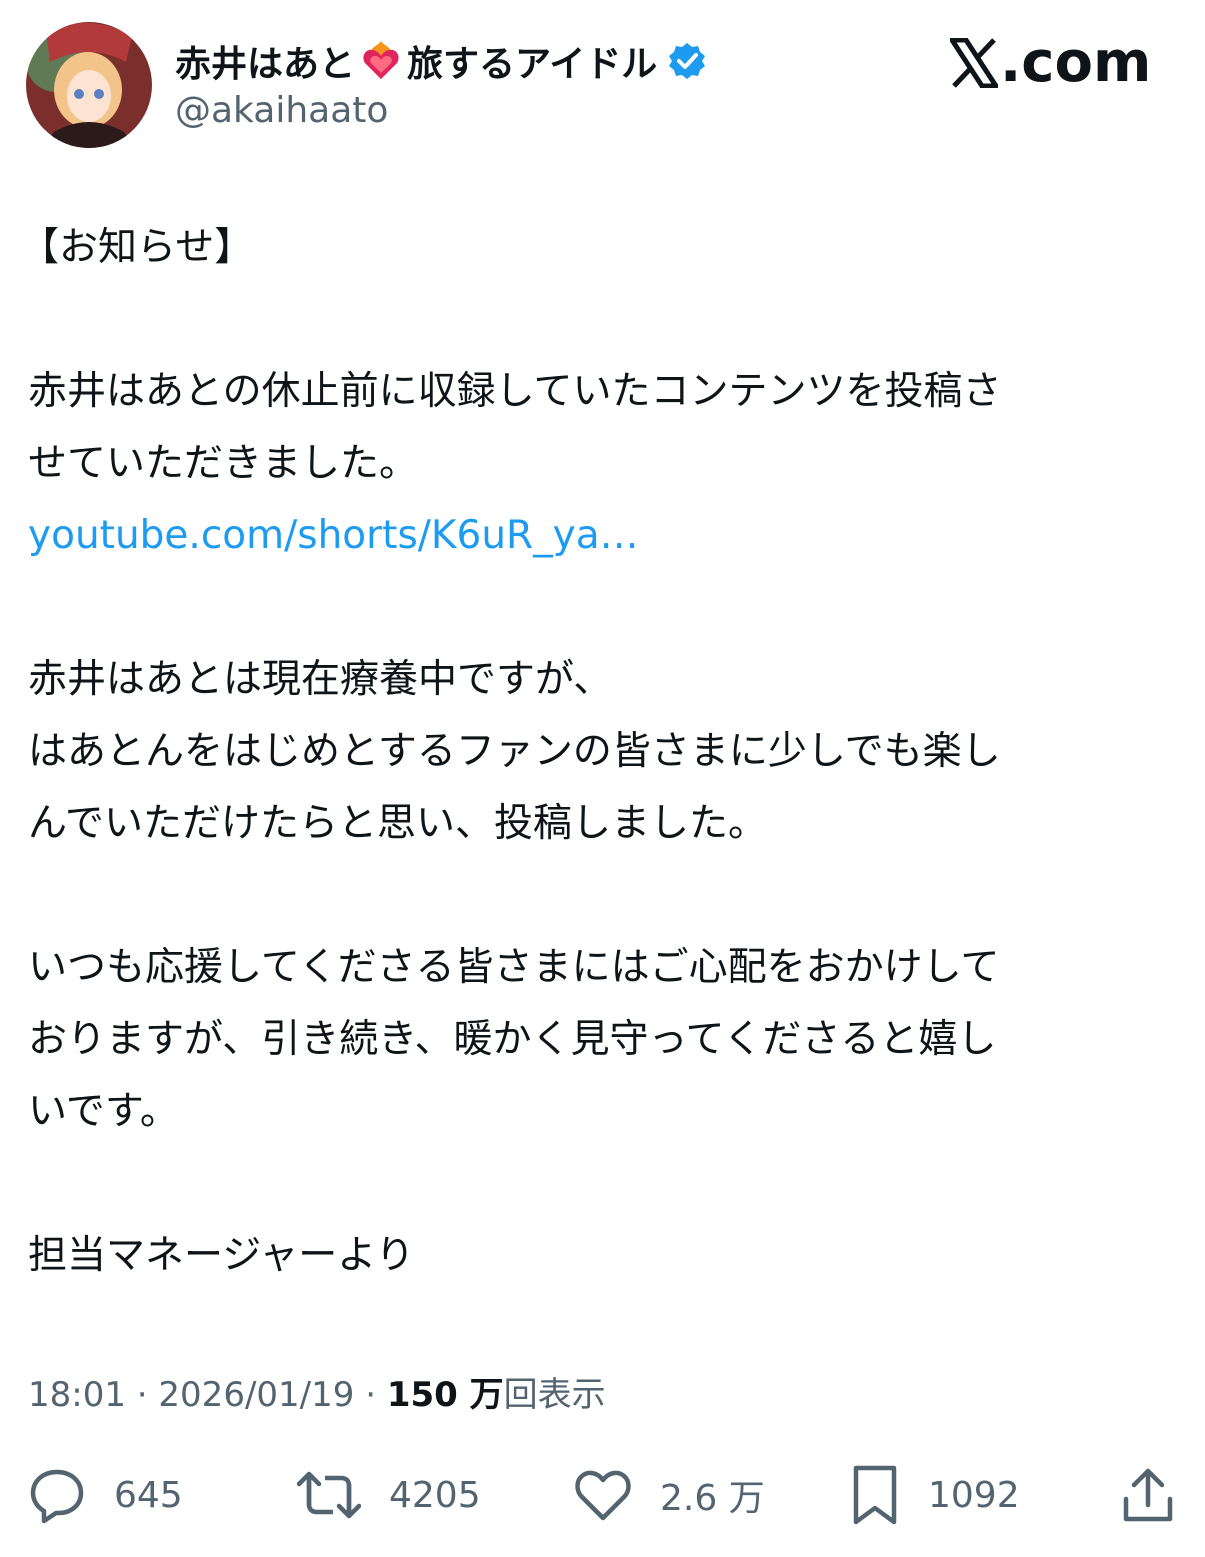 Image resolution: width=1205 pixels, height=1557 pixels. I want to click on like-button: 2.6 万, so click(669, 1495).